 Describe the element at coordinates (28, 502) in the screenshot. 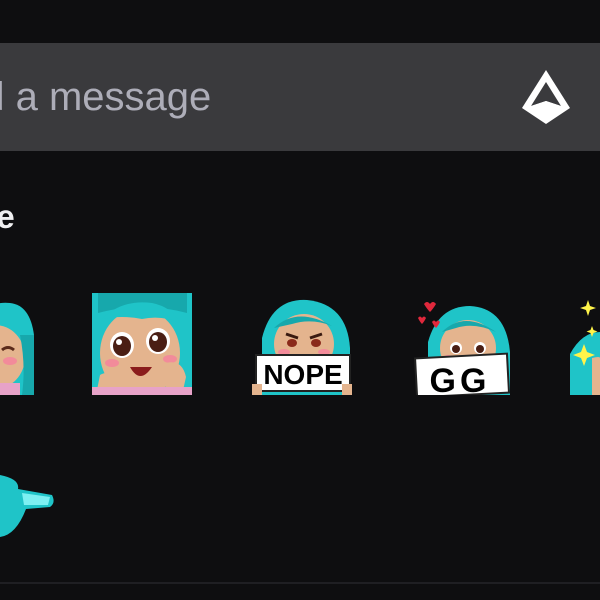

I see `cyan-blob-emote` at that location.